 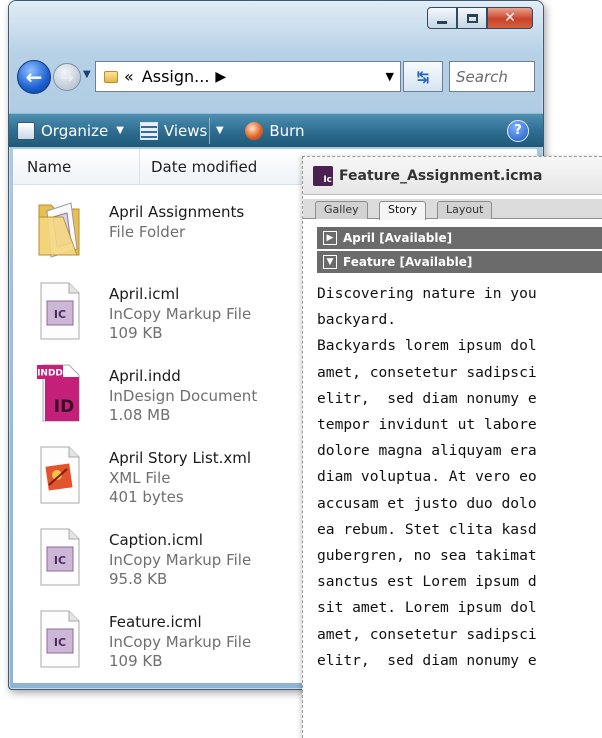 I want to click on tab-galley: Galley, so click(x=341, y=210).